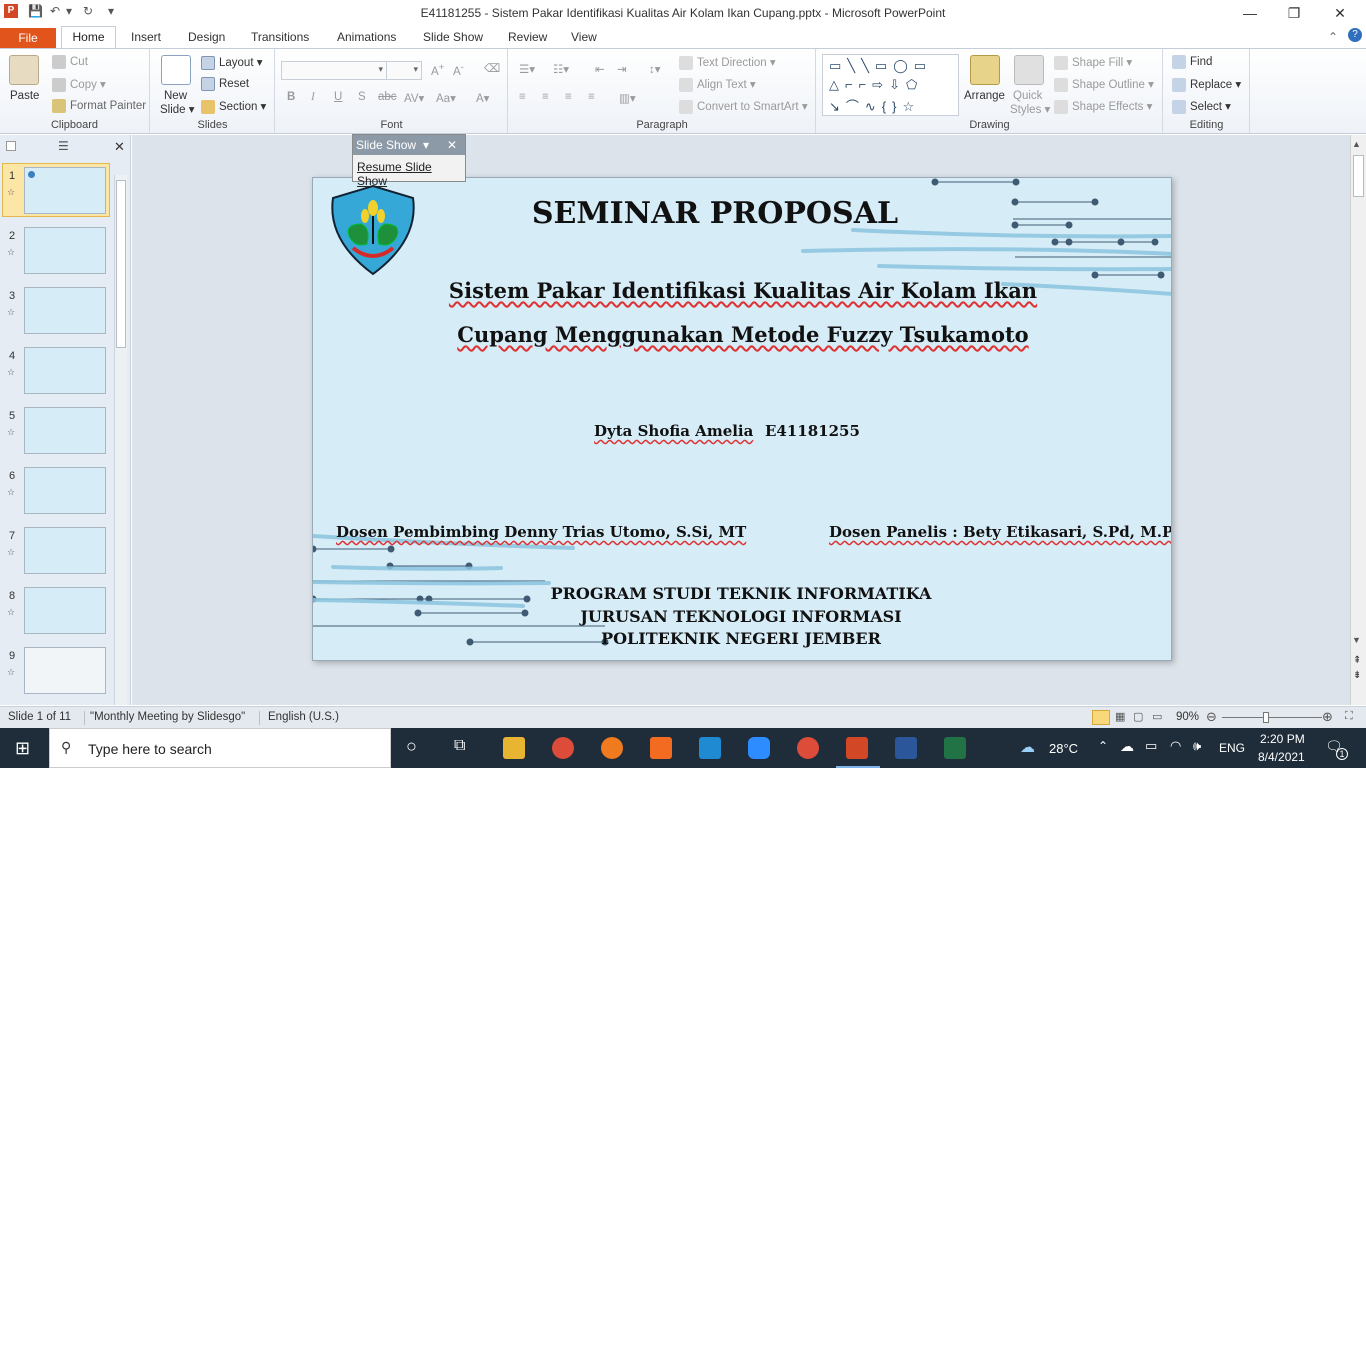 Image resolution: width=1366 pixels, height=1350 pixels. What do you see at coordinates (220, 748) in the screenshot?
I see `taskbar-search-box: ⚲ Type here to search` at bounding box center [220, 748].